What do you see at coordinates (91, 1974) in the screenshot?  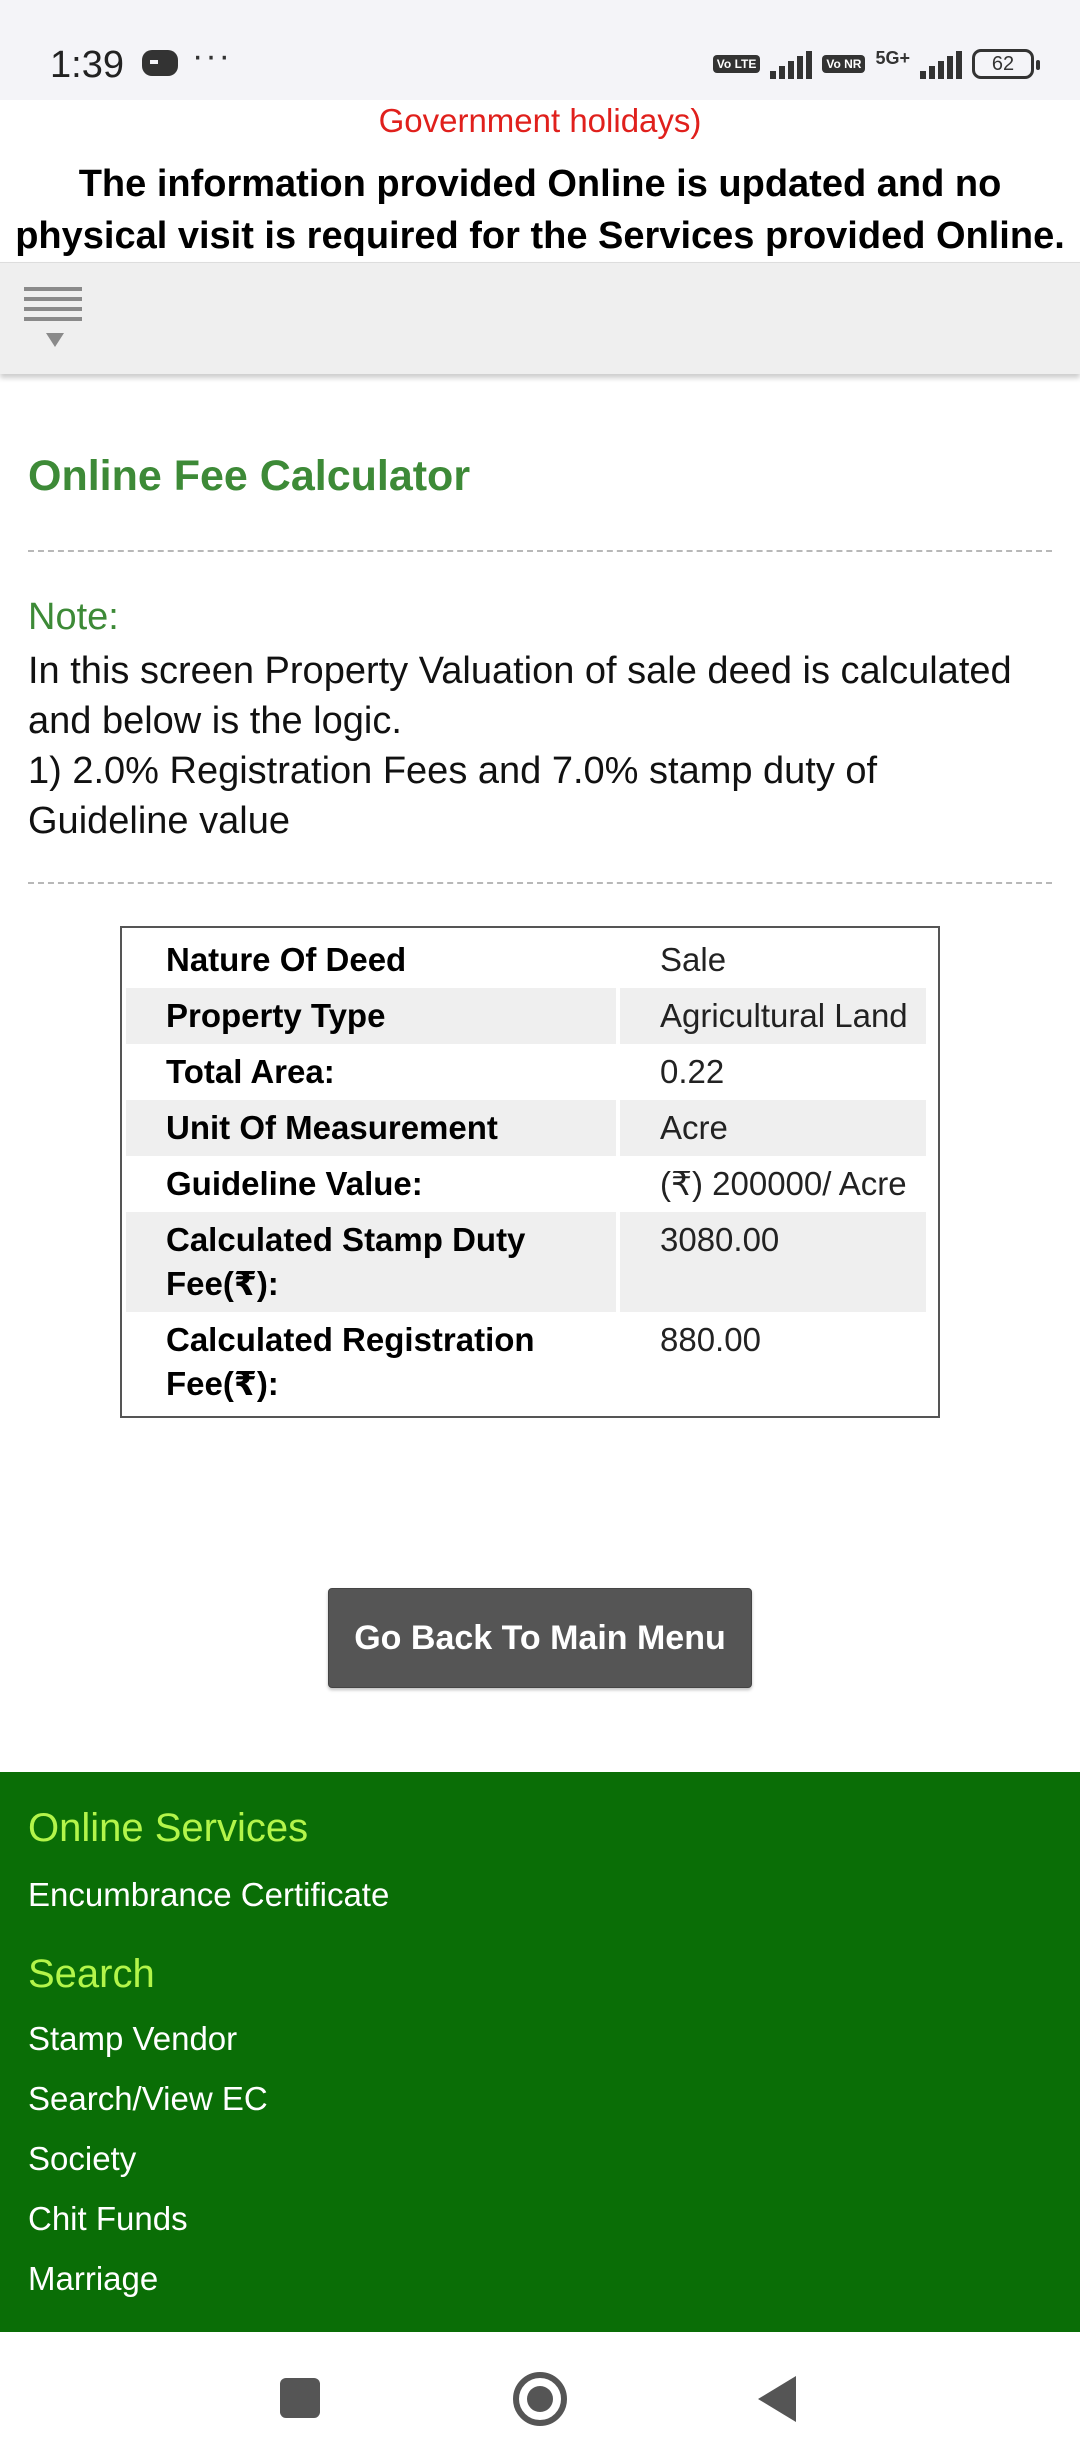 I see `search-heading: Search` at bounding box center [91, 1974].